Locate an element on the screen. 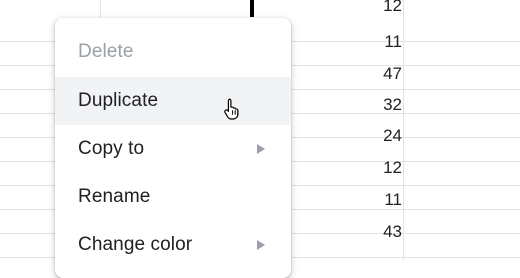  menu-item-label: Rename is located at coordinates (114, 196).